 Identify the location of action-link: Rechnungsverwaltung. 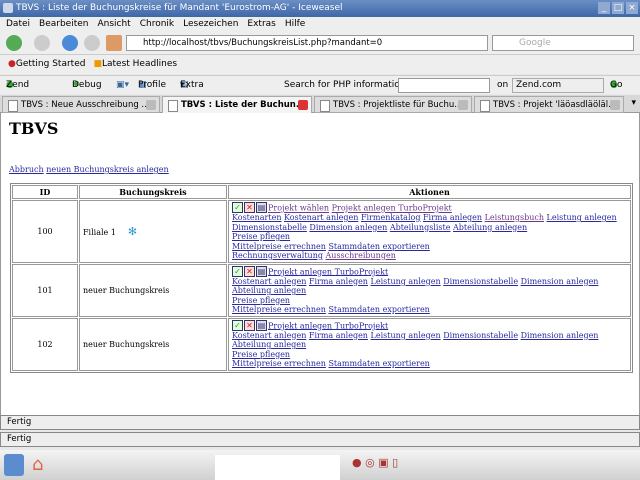
(277, 255).